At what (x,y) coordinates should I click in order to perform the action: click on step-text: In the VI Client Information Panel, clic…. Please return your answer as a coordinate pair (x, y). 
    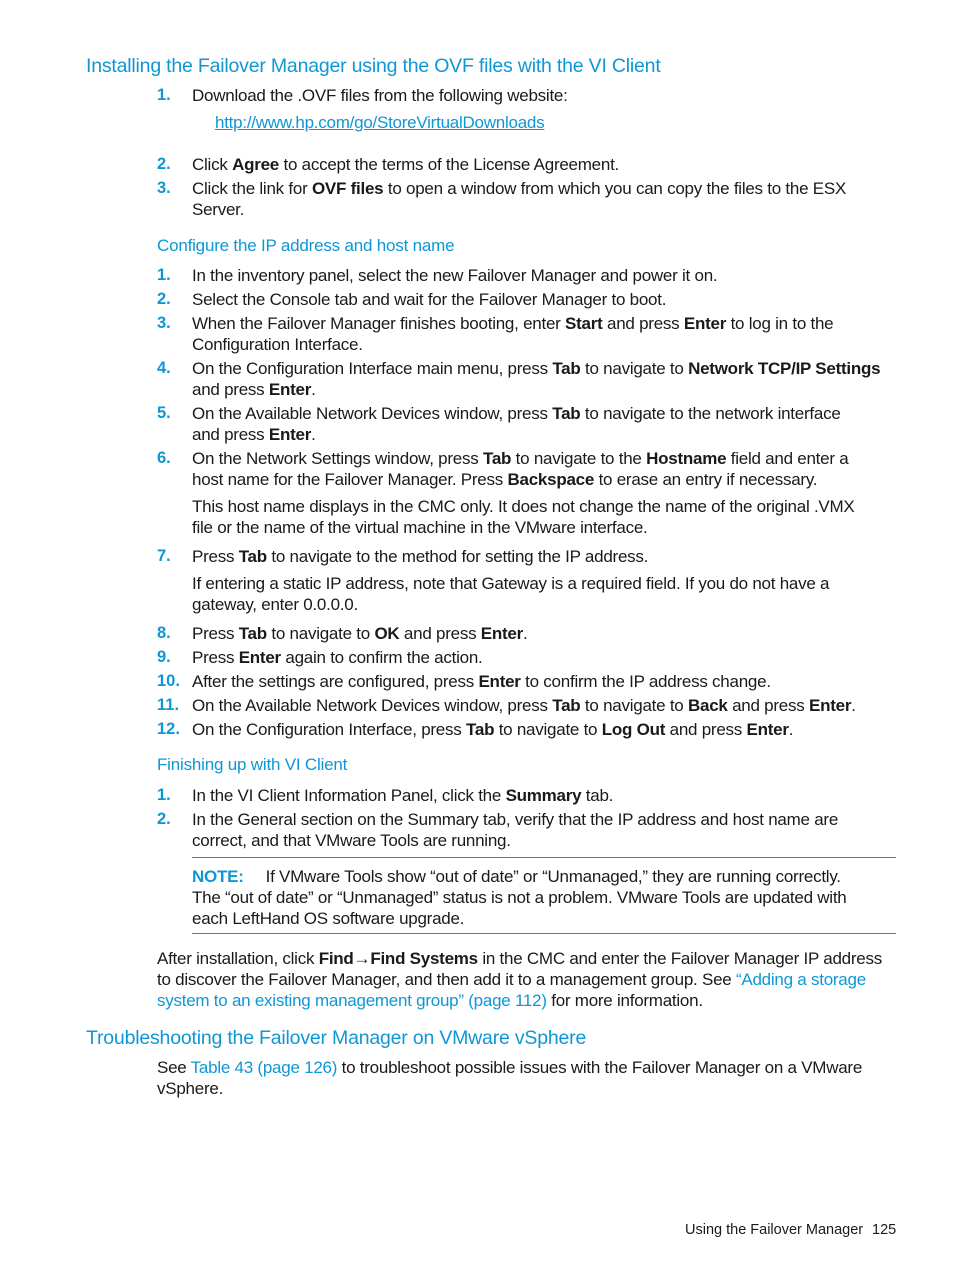
    Looking at the image, I should click on (403, 795).